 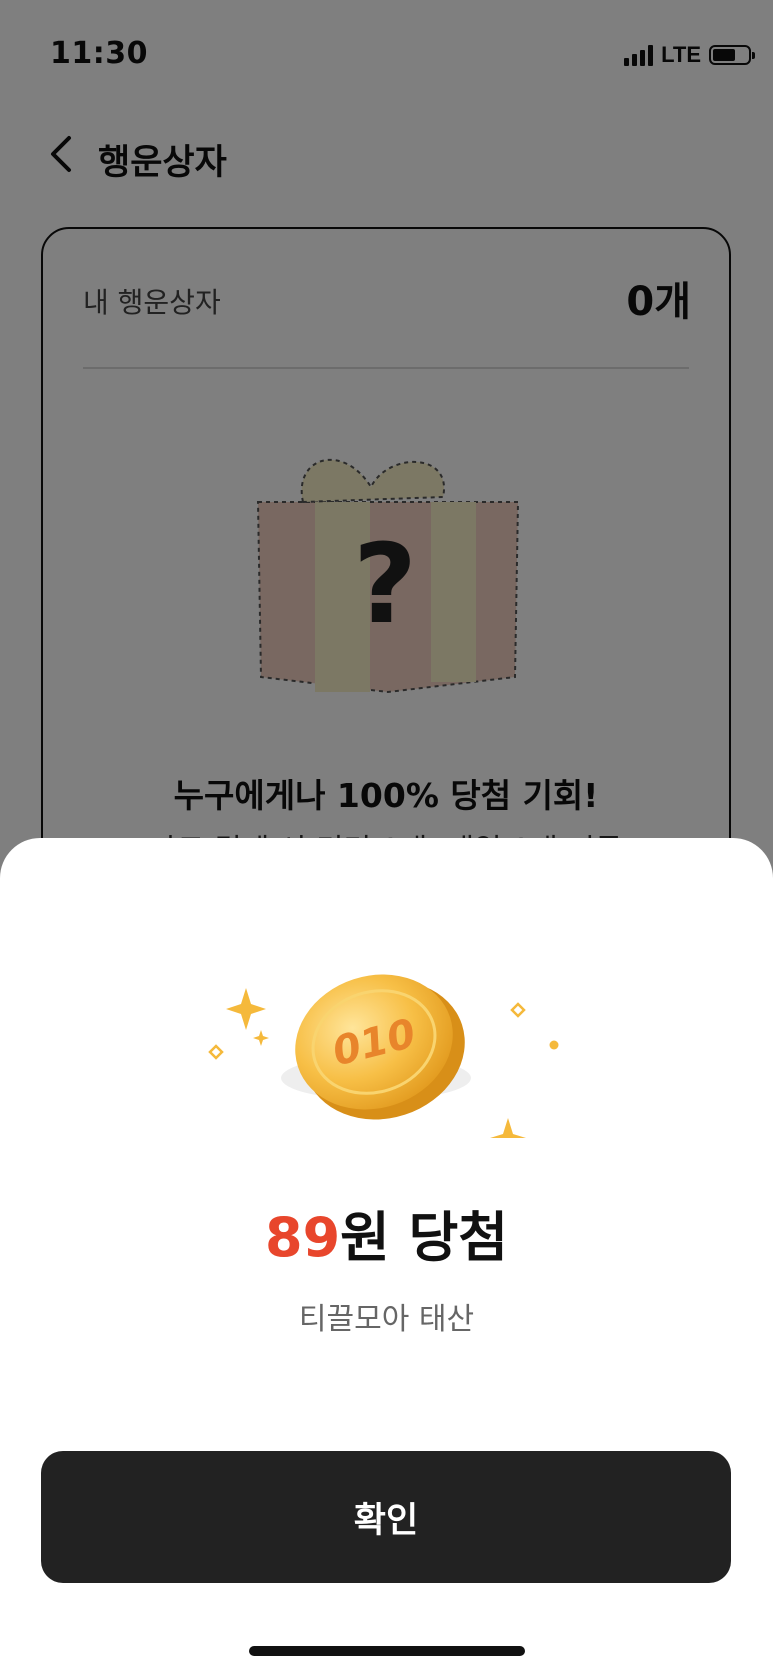 I want to click on confirm-button: 확인, so click(x=386, y=1517).